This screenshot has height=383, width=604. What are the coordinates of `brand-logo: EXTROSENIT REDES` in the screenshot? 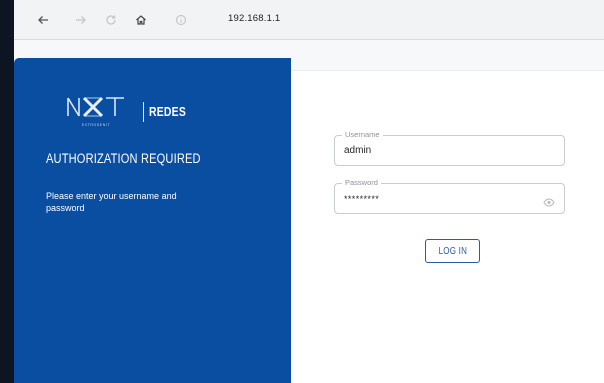 It's located at (141, 110).